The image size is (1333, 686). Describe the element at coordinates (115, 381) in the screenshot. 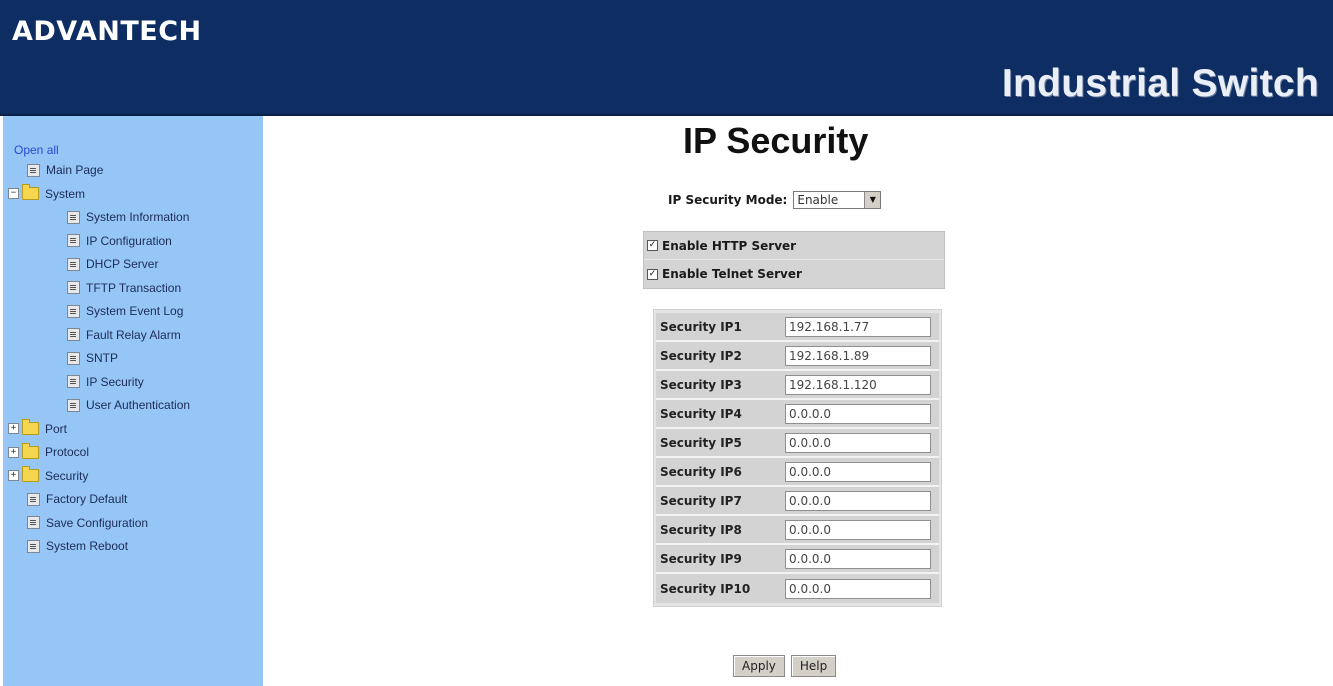

I see `sidebar-item-label: IP Security` at that location.